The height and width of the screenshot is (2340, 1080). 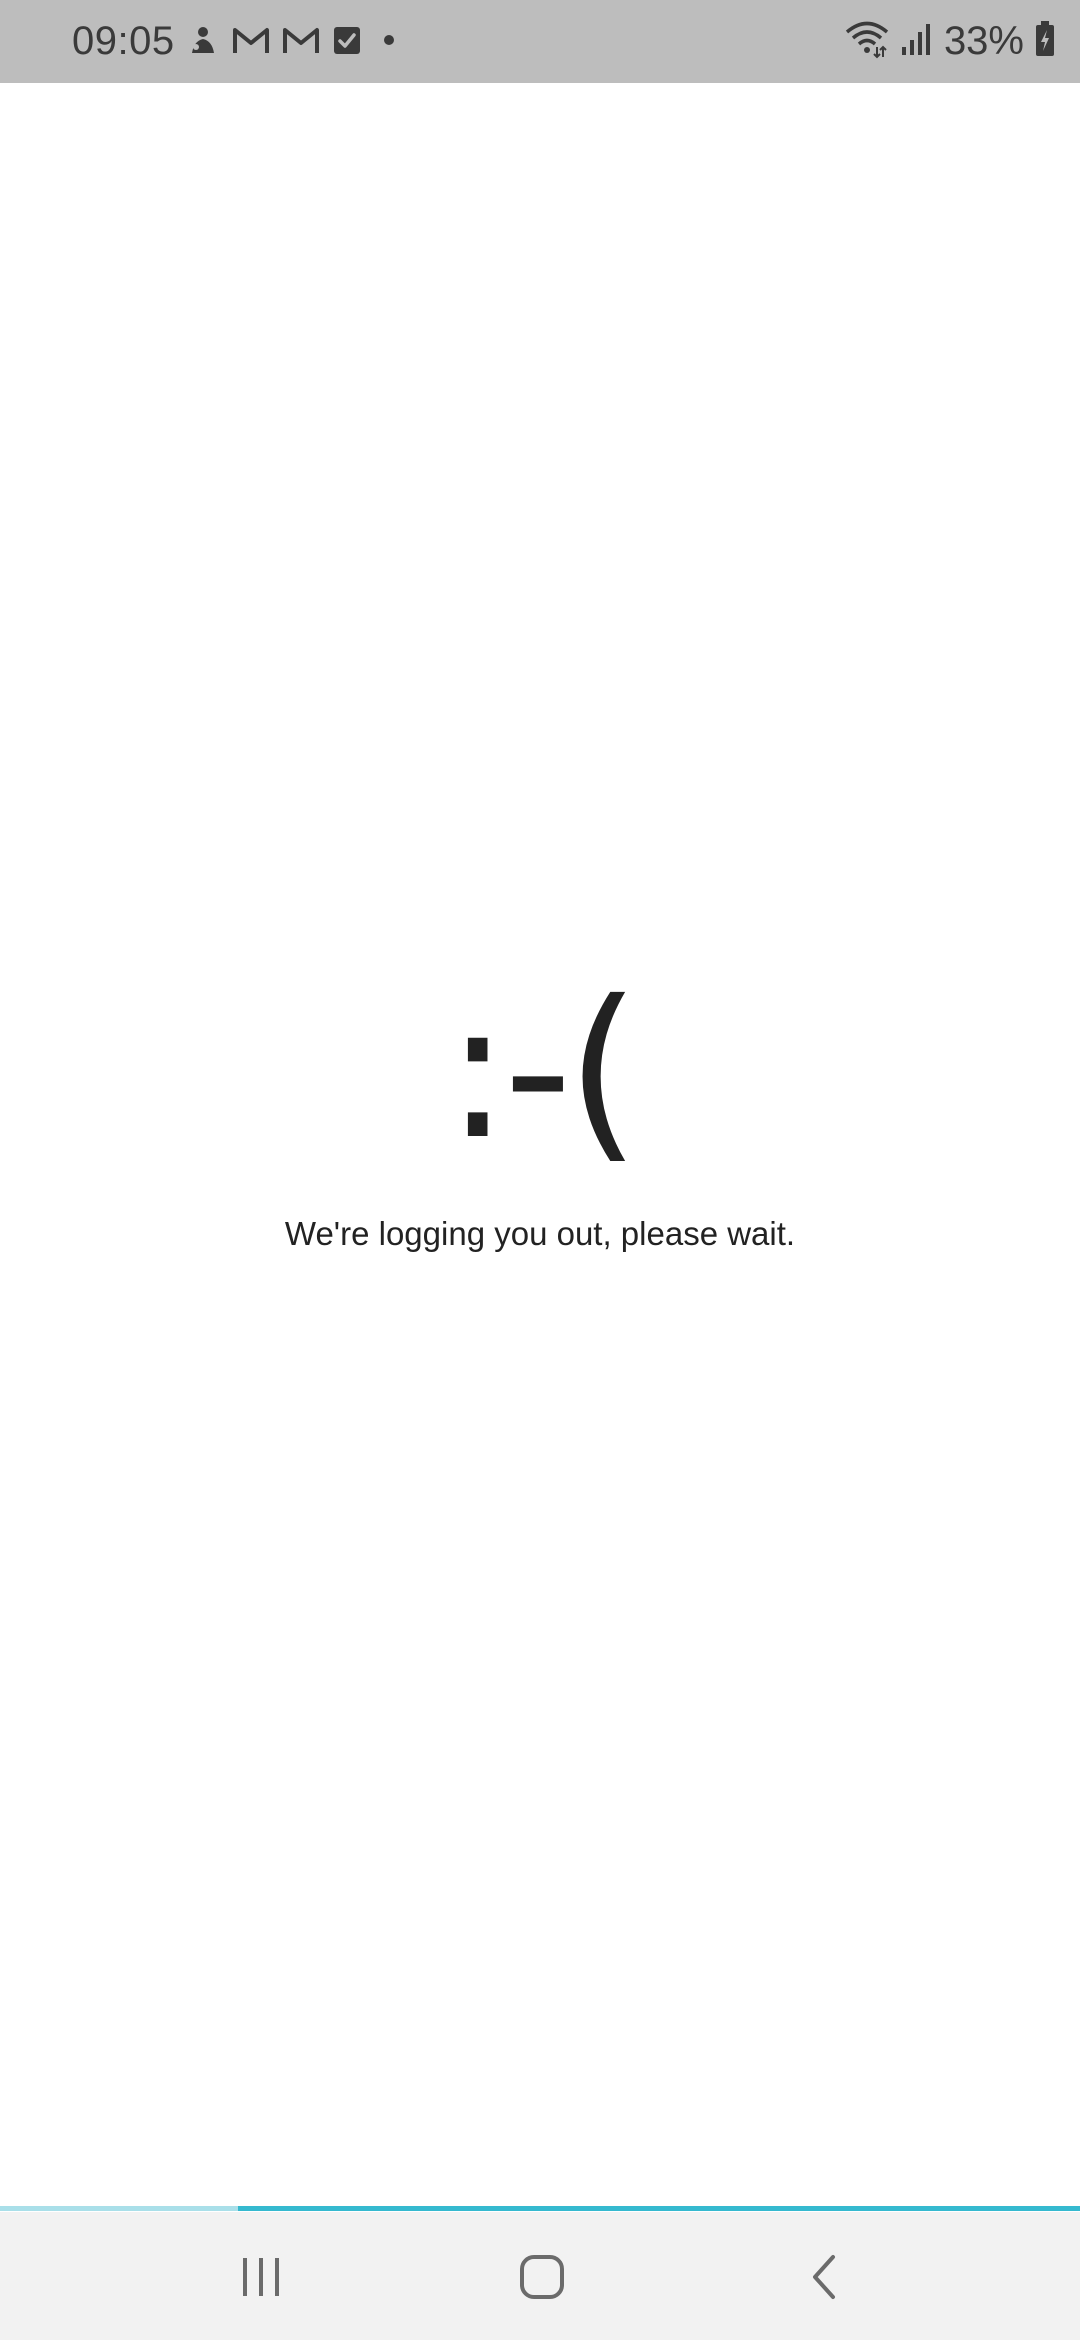 I want to click on back-icon, so click(x=824, y=2277).